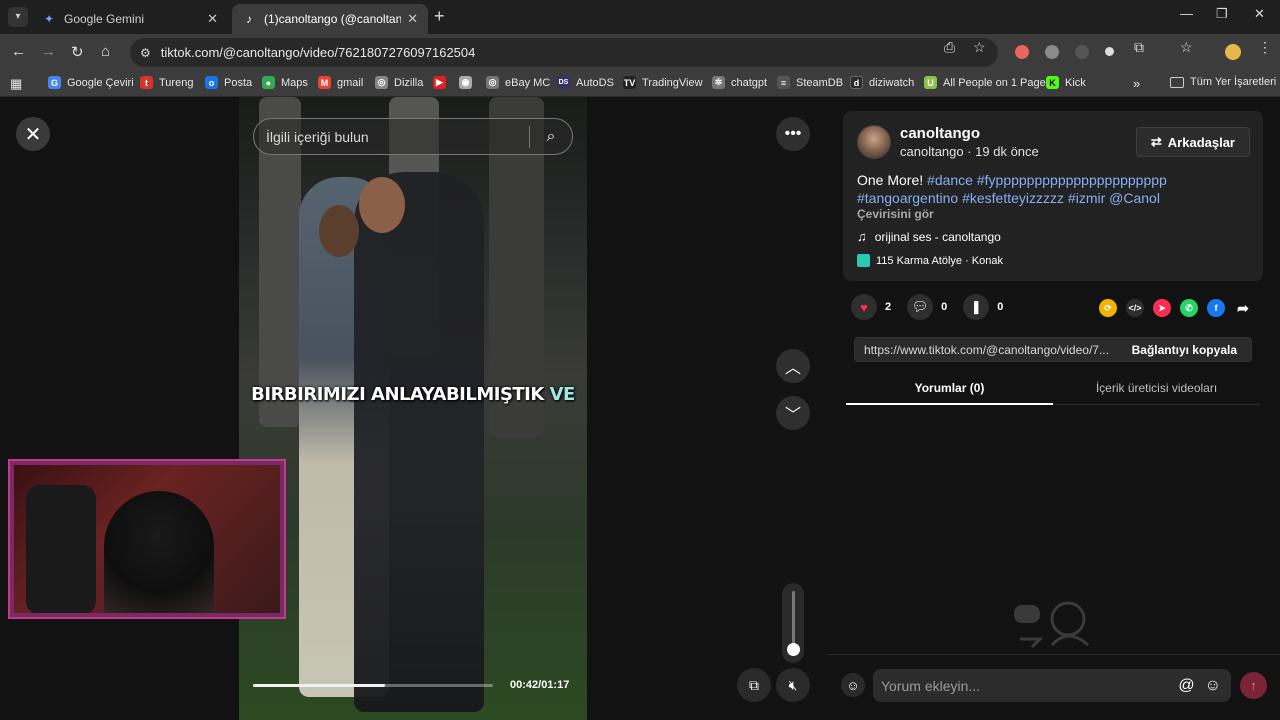 Image resolution: width=1280 pixels, height=720 pixels. I want to click on friends-button: ⇄ Arkadaşlar, so click(1192, 142).